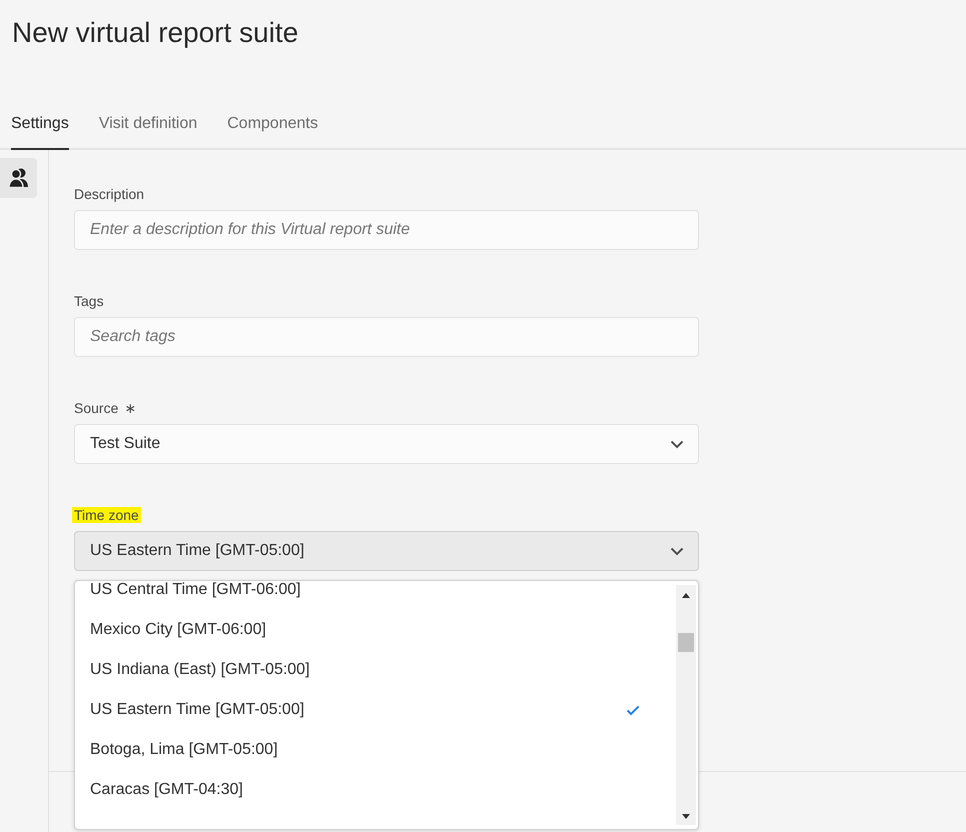  I want to click on field-label: Source, so click(96, 408).